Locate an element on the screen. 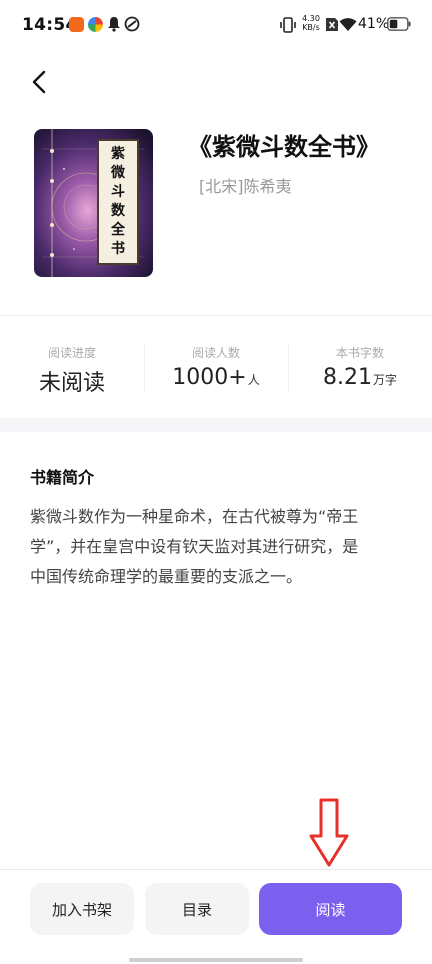 This screenshot has height=964, width=432. book-title: 《紫微斗数全书》 is located at coordinates (284, 147).